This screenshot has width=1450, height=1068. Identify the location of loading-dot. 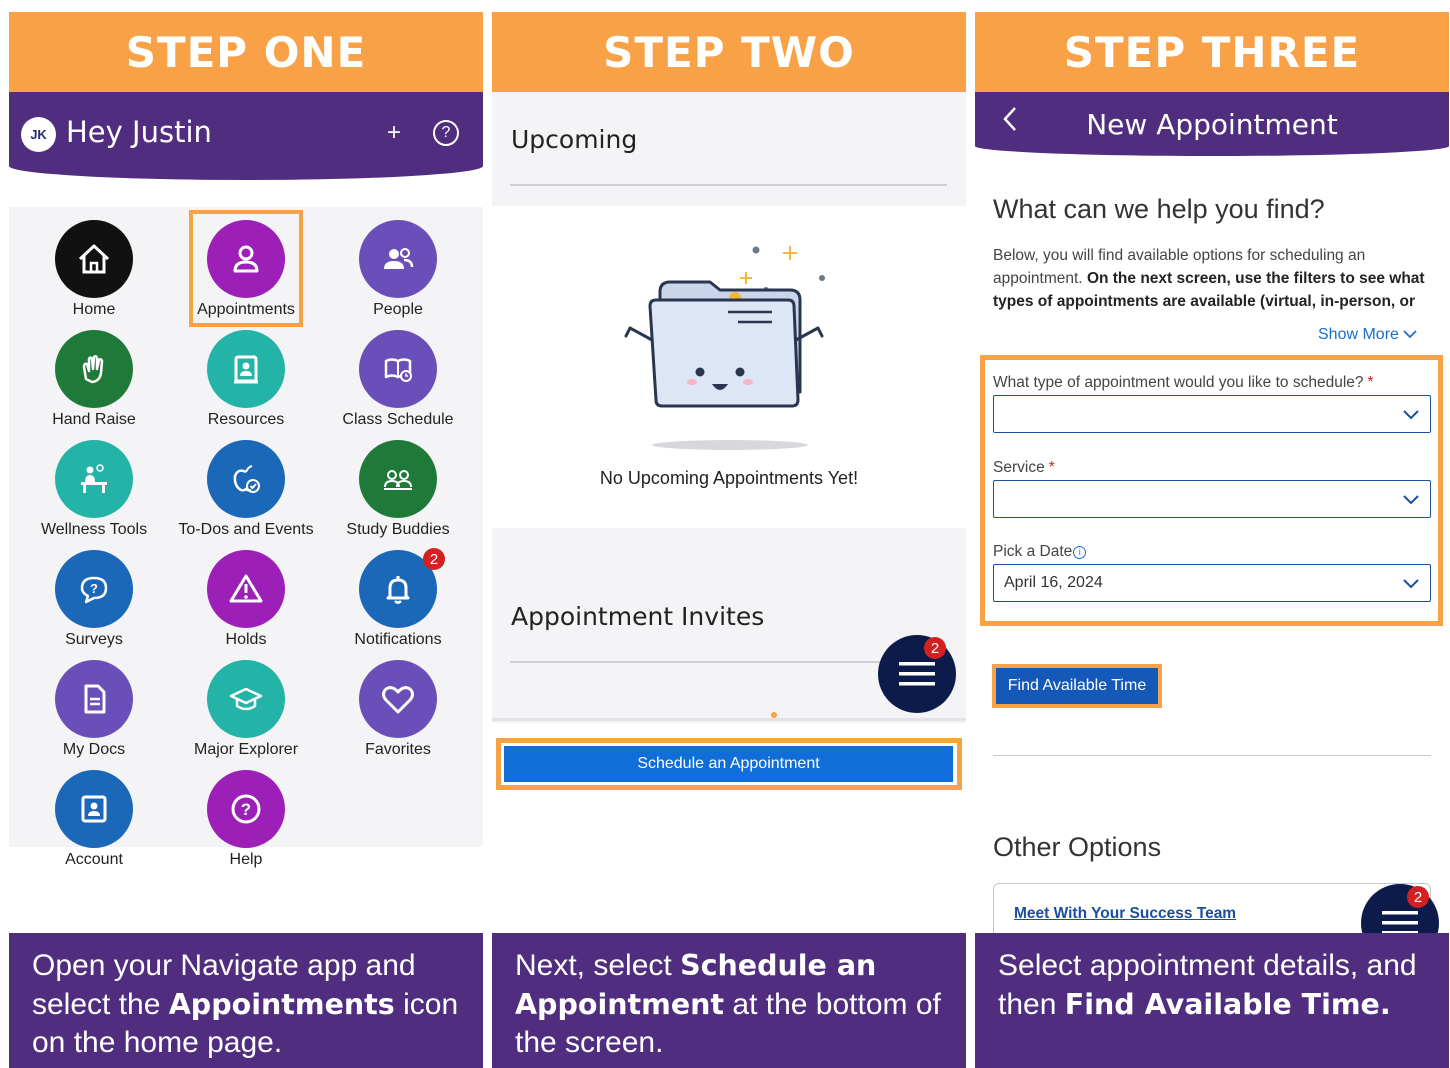
(774, 715).